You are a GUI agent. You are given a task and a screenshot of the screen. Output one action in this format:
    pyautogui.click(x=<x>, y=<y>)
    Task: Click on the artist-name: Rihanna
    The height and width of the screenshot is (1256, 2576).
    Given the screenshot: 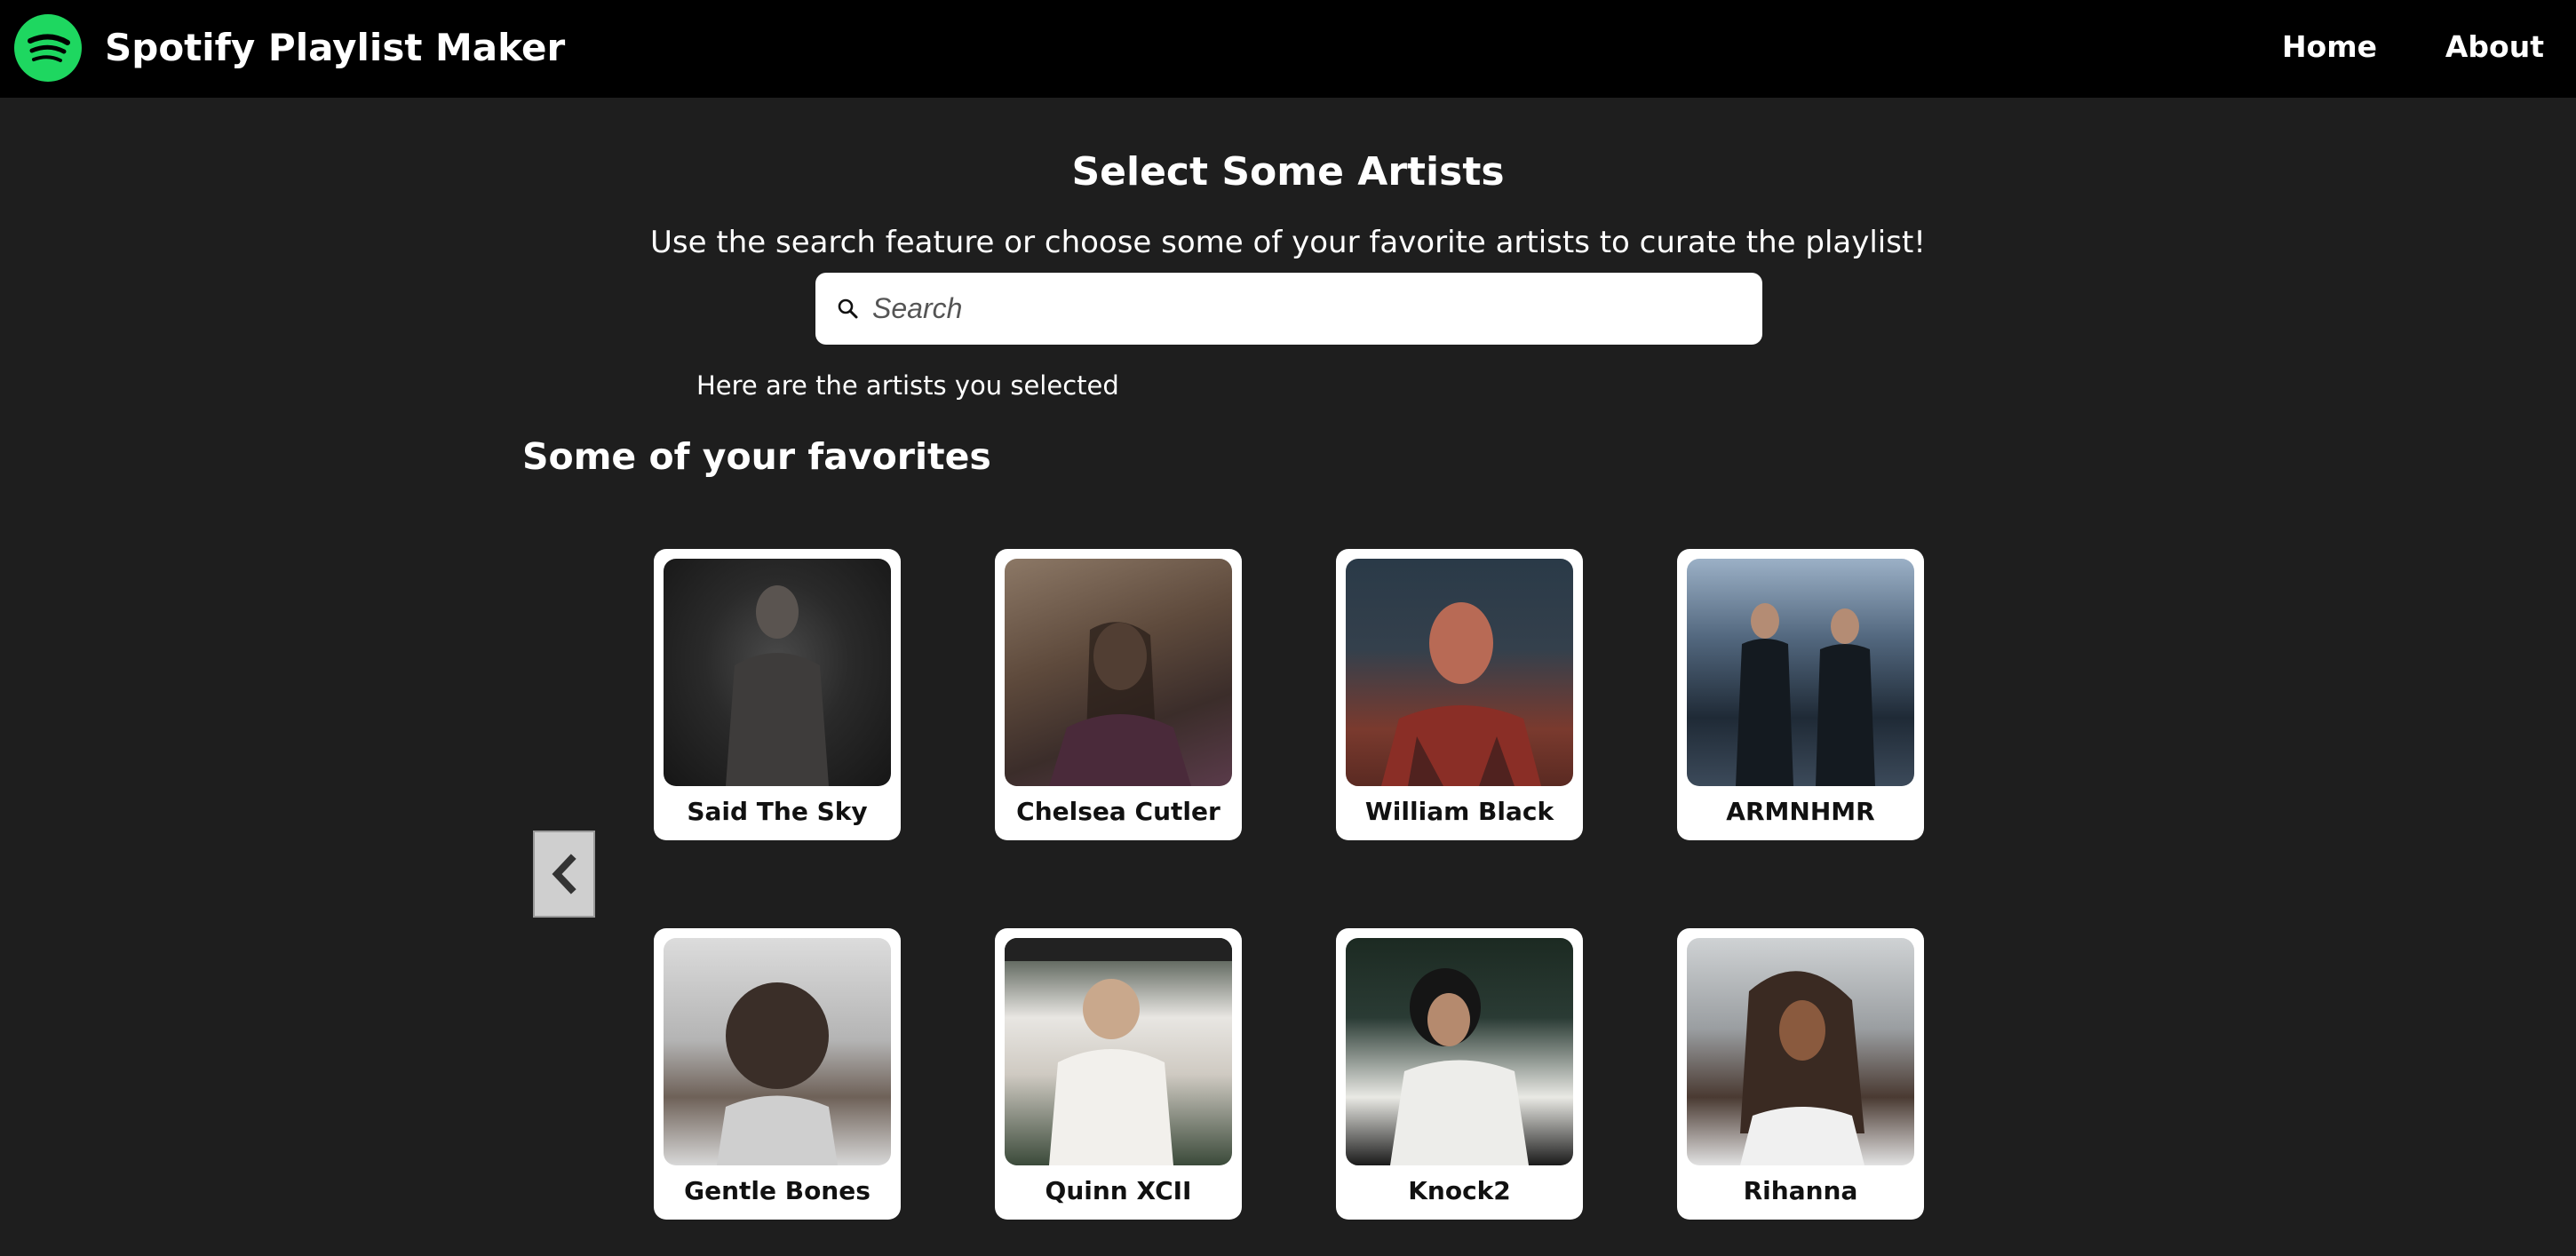 What is the action you would take?
    pyautogui.click(x=1800, y=1190)
    